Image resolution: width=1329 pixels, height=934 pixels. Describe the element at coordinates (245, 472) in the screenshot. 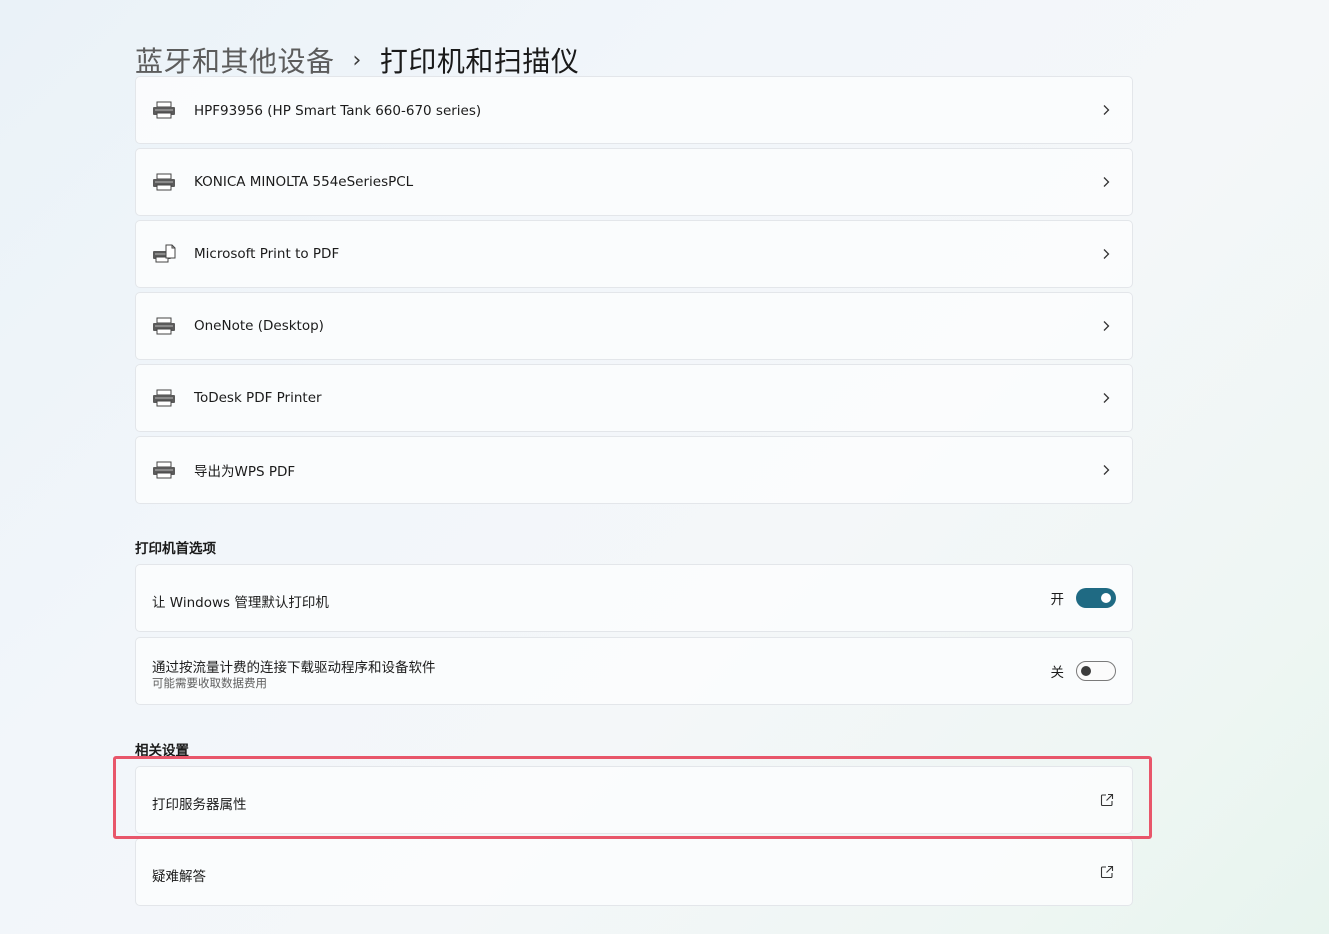

I see `device-label: 导出为WPS PDF` at that location.